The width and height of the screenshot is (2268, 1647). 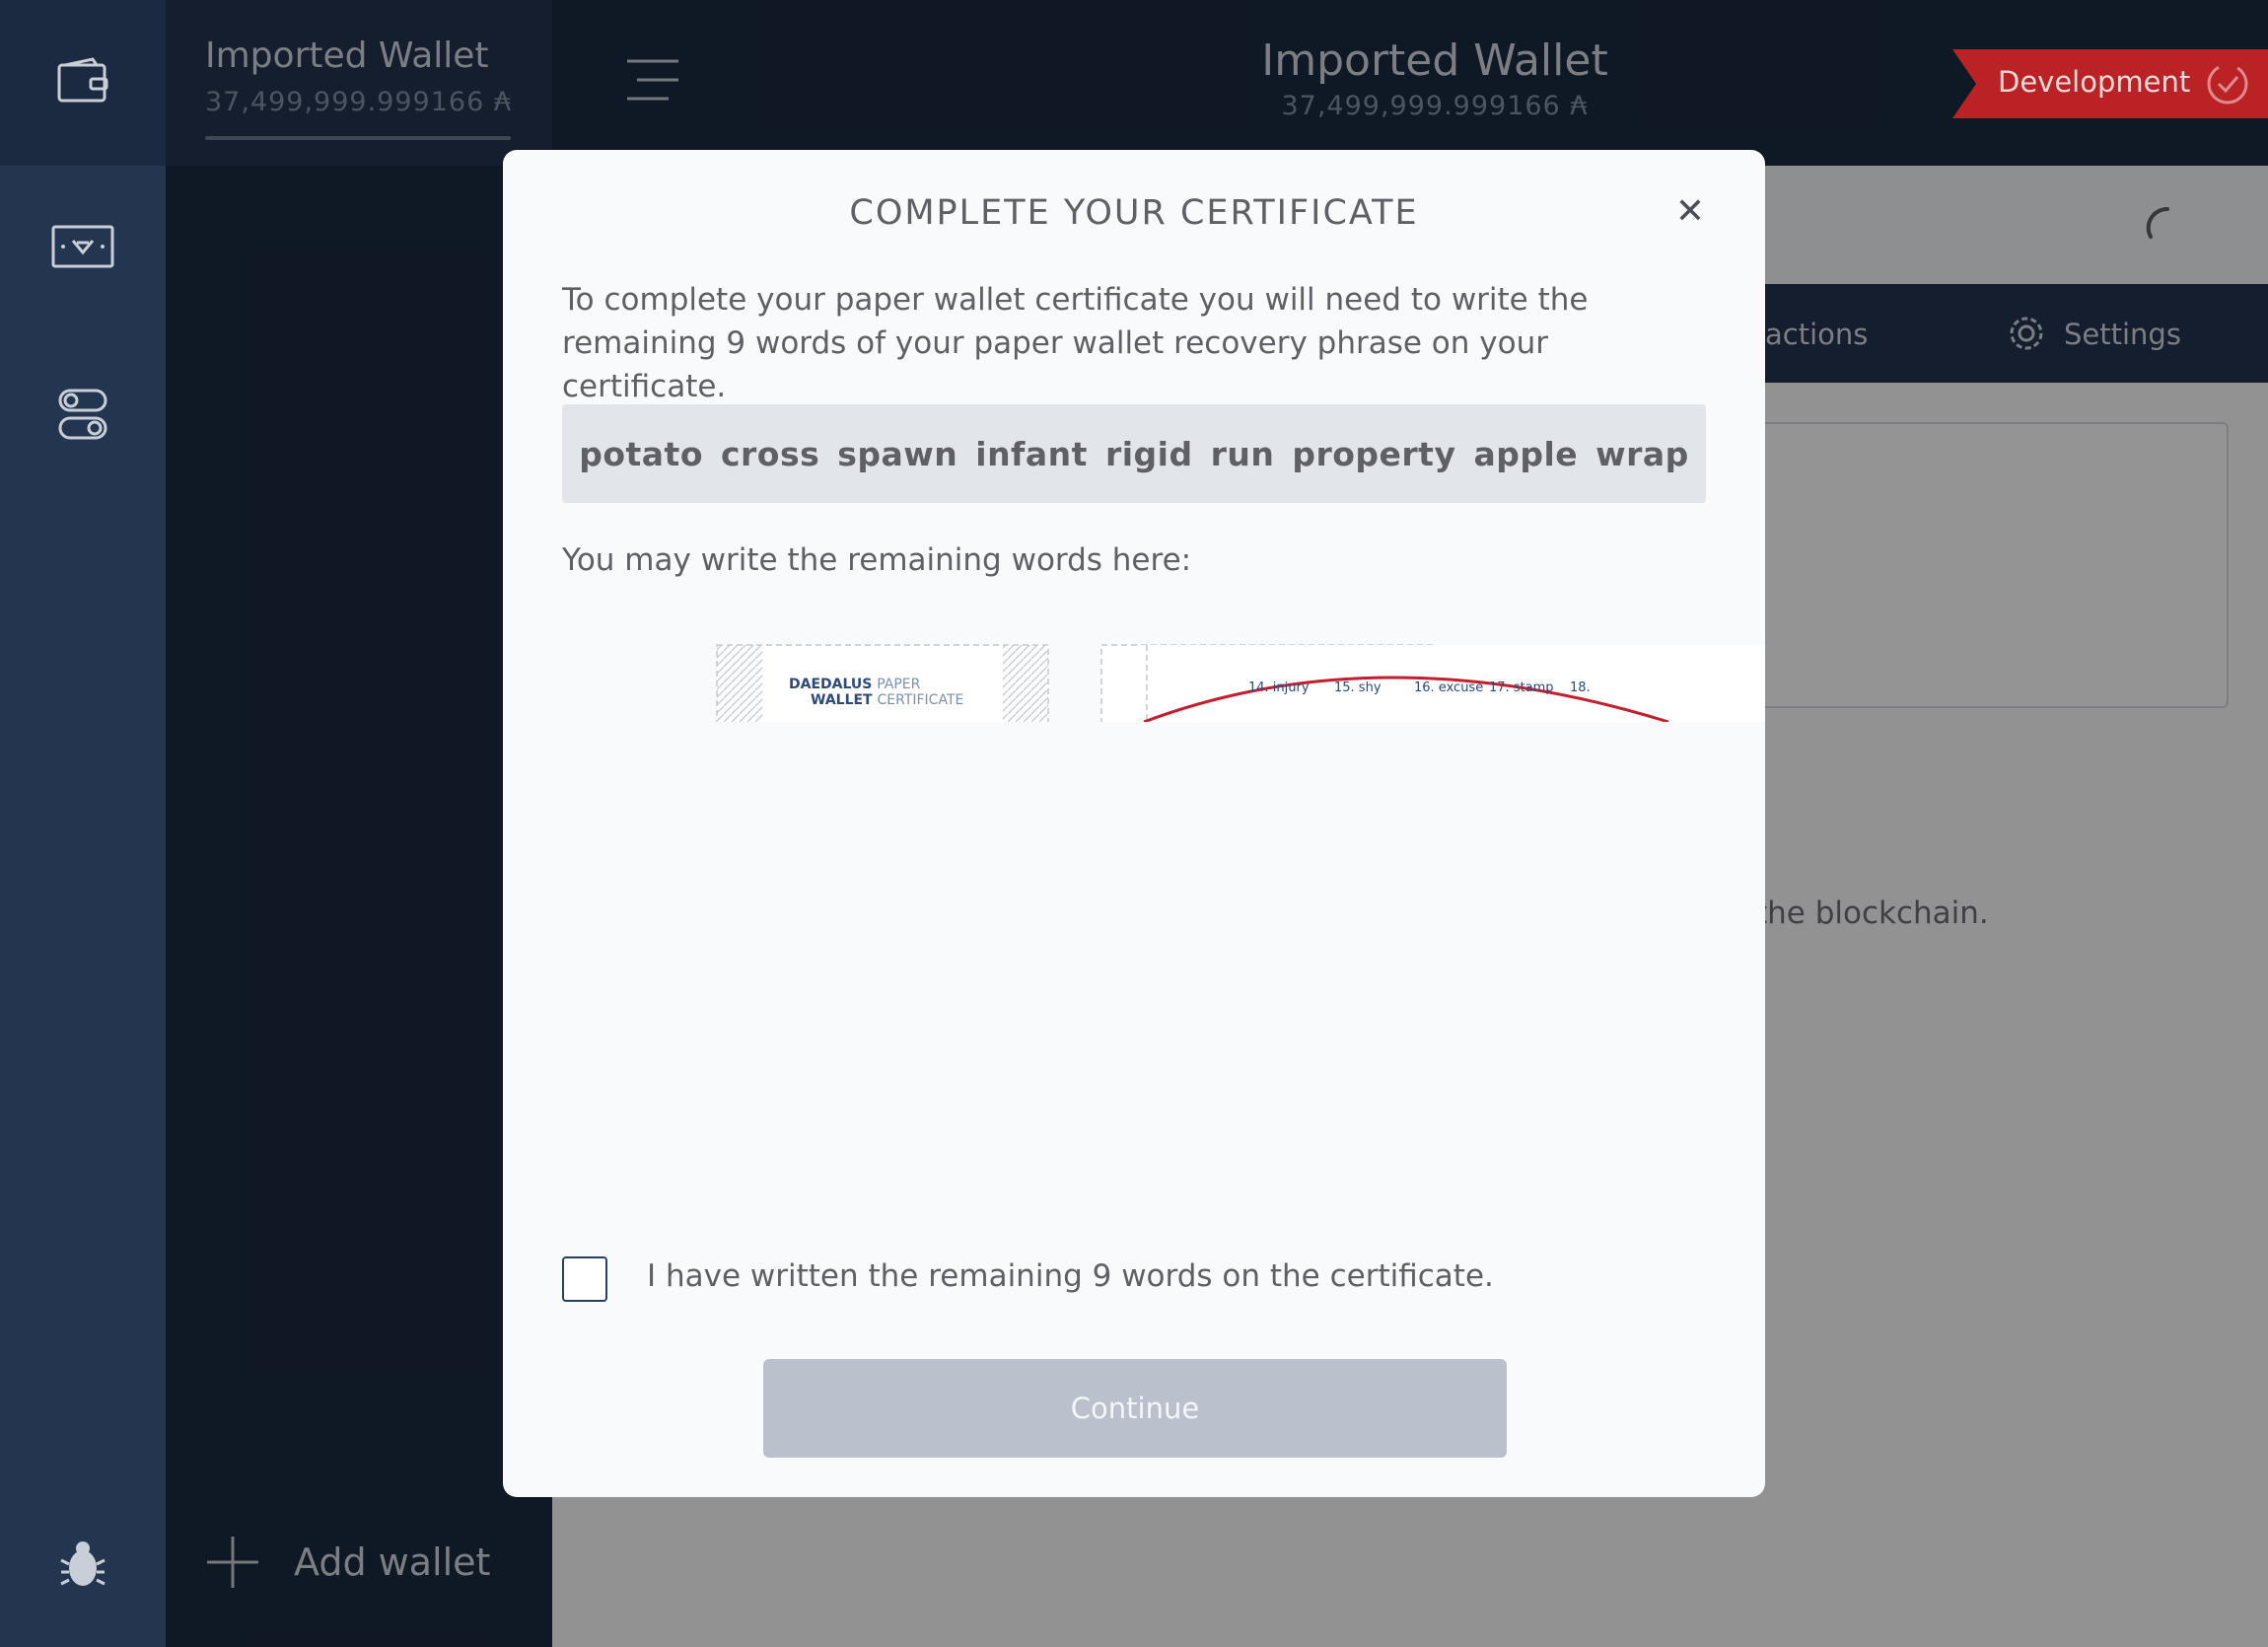 I want to click on write-words-hint: You may write the remaining words here:, so click(x=877, y=560).